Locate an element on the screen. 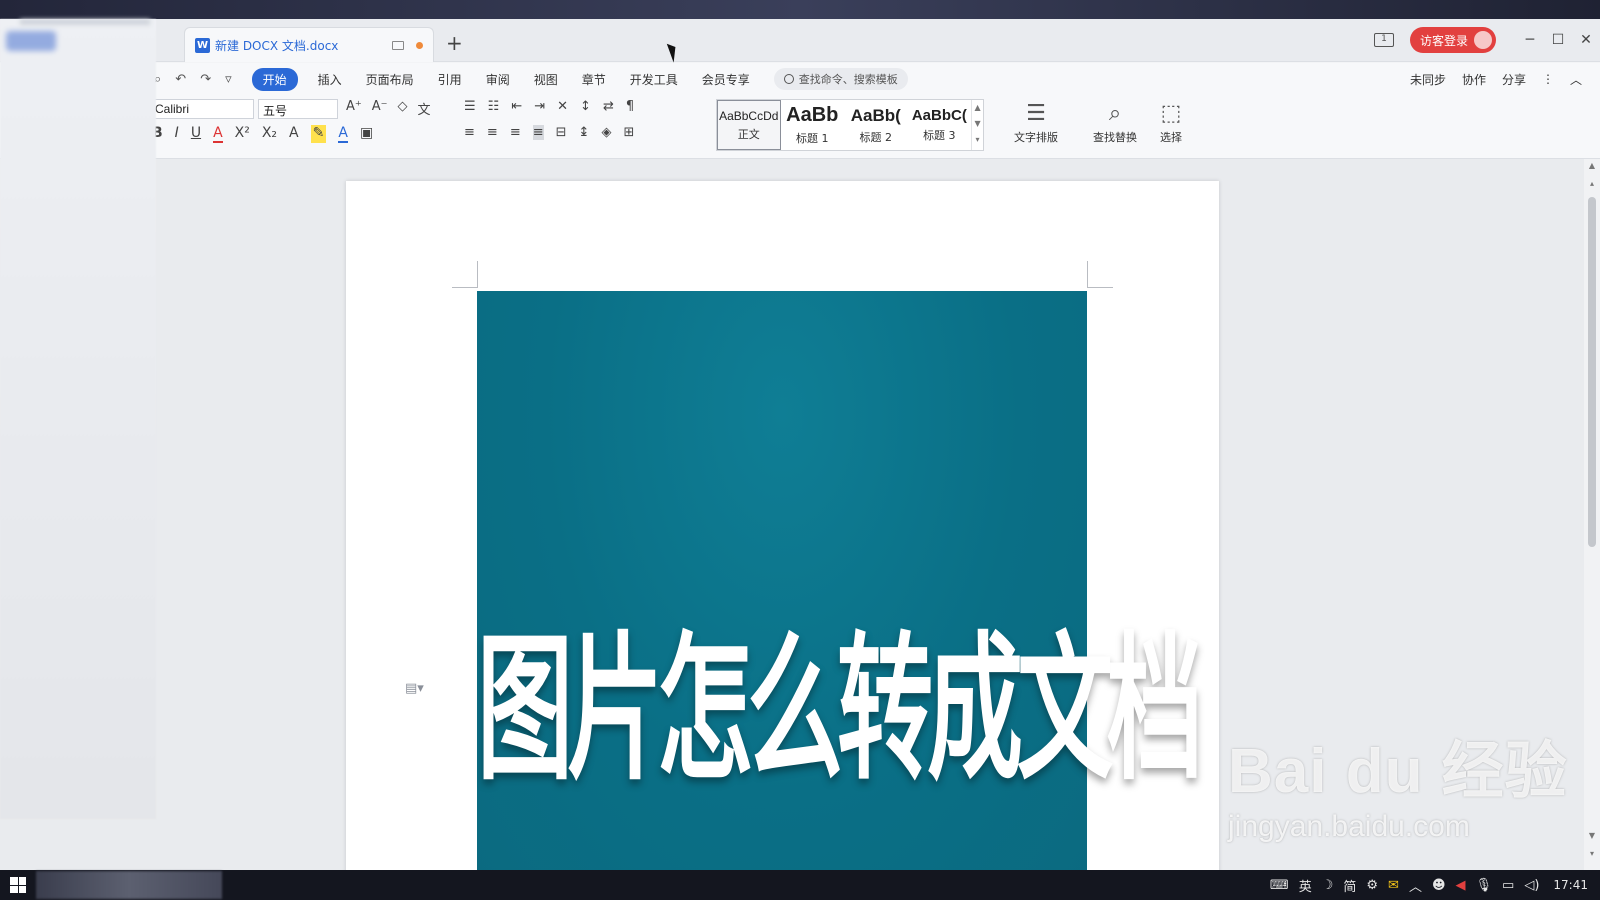  text-direction-icon: ⇄ is located at coordinates (608, 106).